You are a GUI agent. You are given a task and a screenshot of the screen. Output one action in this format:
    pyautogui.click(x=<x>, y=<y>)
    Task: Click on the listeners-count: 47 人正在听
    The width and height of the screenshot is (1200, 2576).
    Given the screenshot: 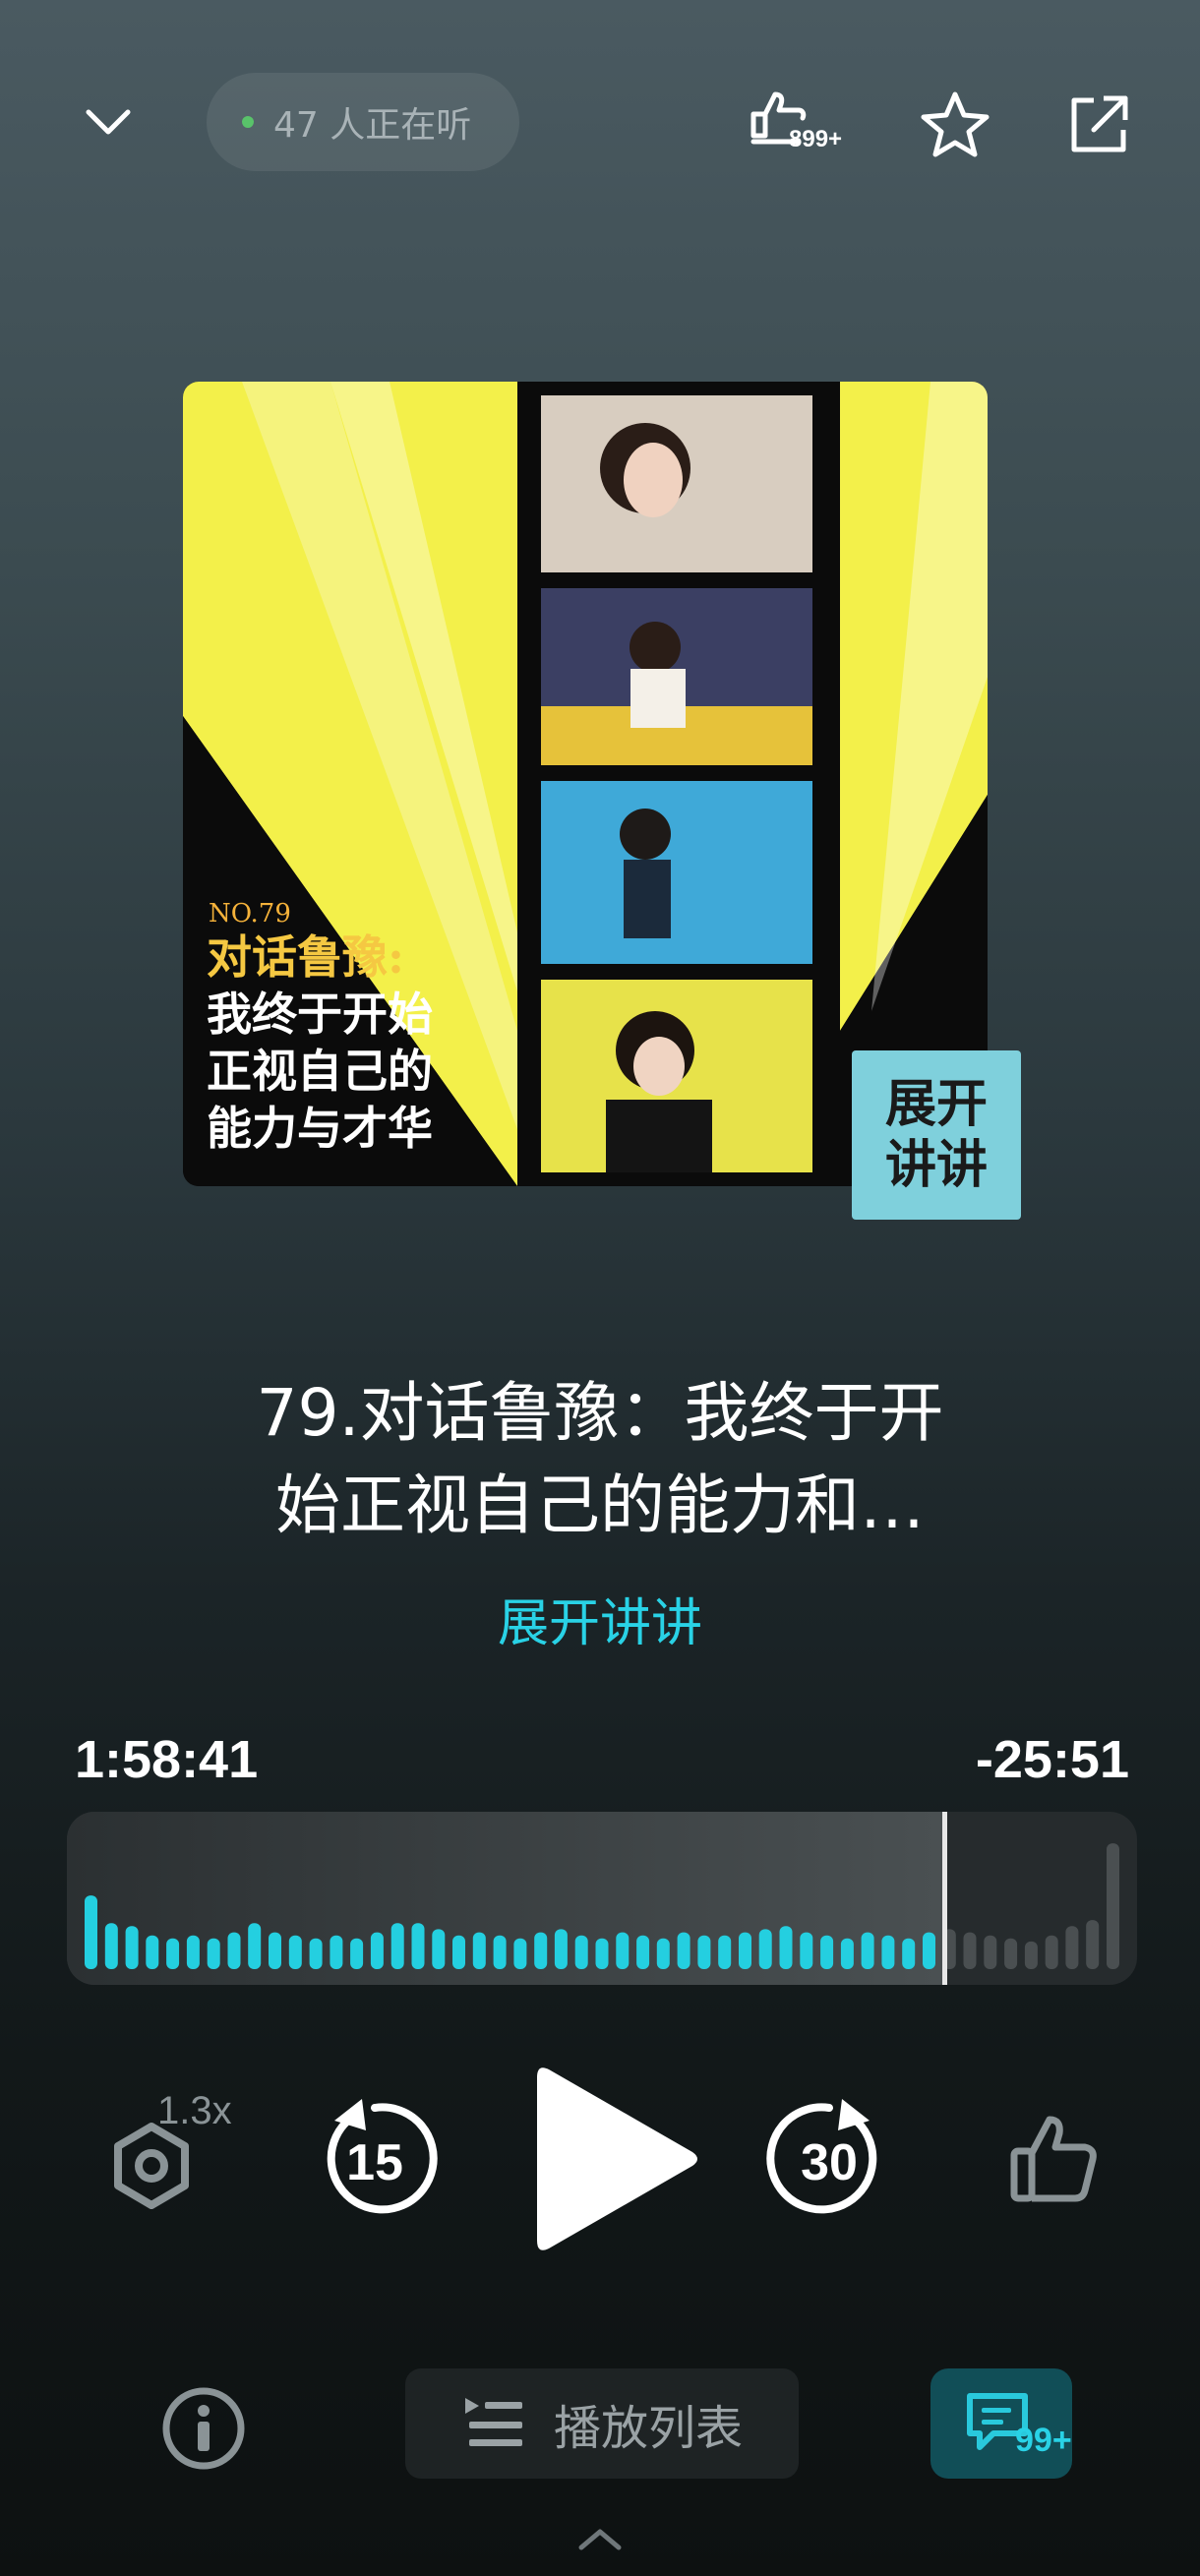 What is the action you would take?
    pyautogui.click(x=372, y=125)
    